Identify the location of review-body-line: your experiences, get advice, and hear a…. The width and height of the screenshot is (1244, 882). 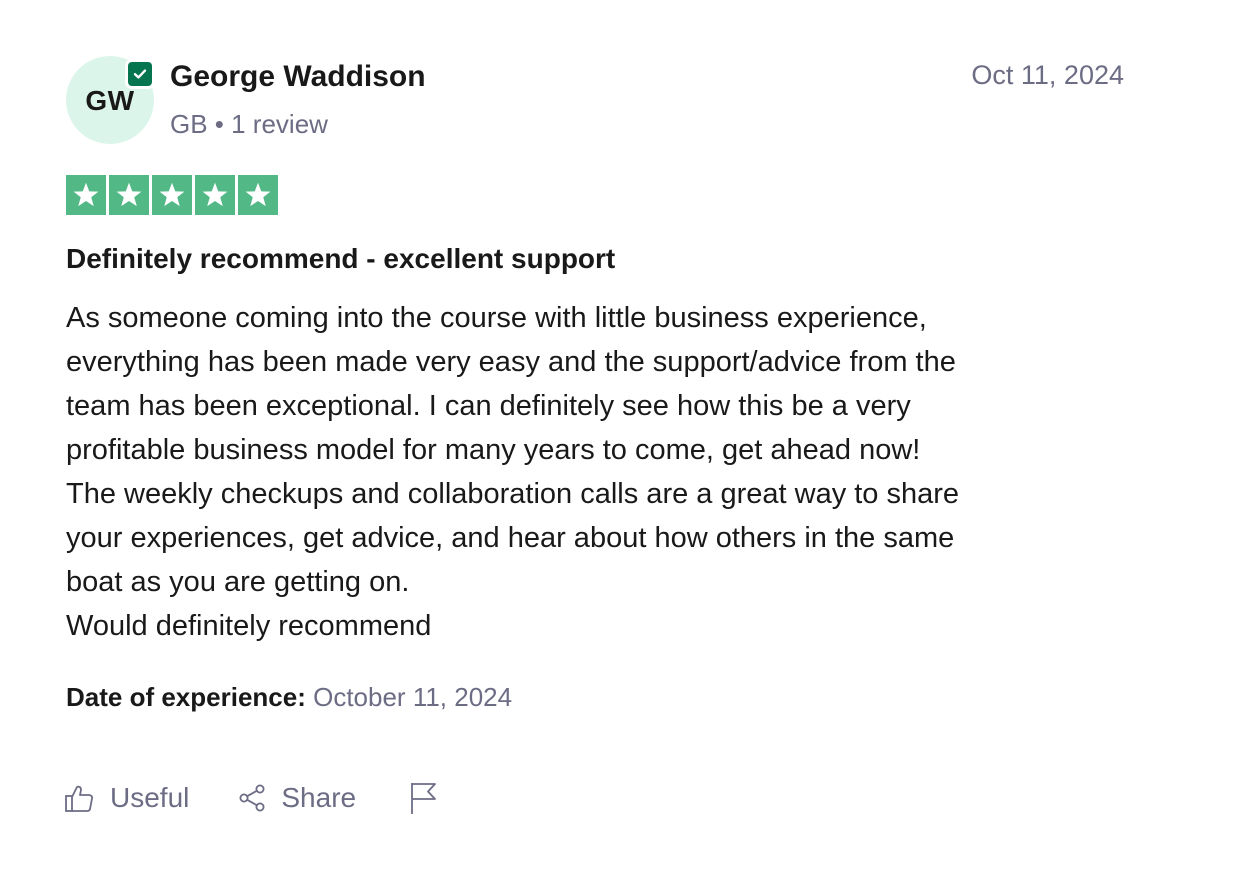
(510, 538).